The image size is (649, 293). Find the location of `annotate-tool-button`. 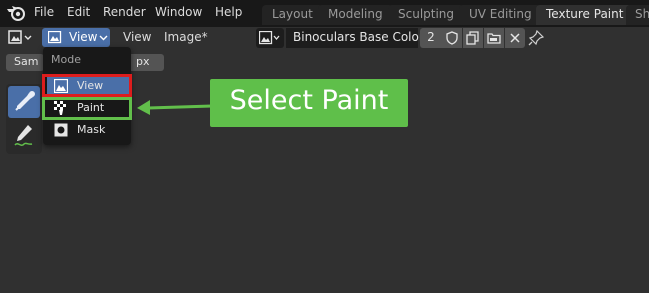

annotate-tool-button is located at coordinates (24, 136).